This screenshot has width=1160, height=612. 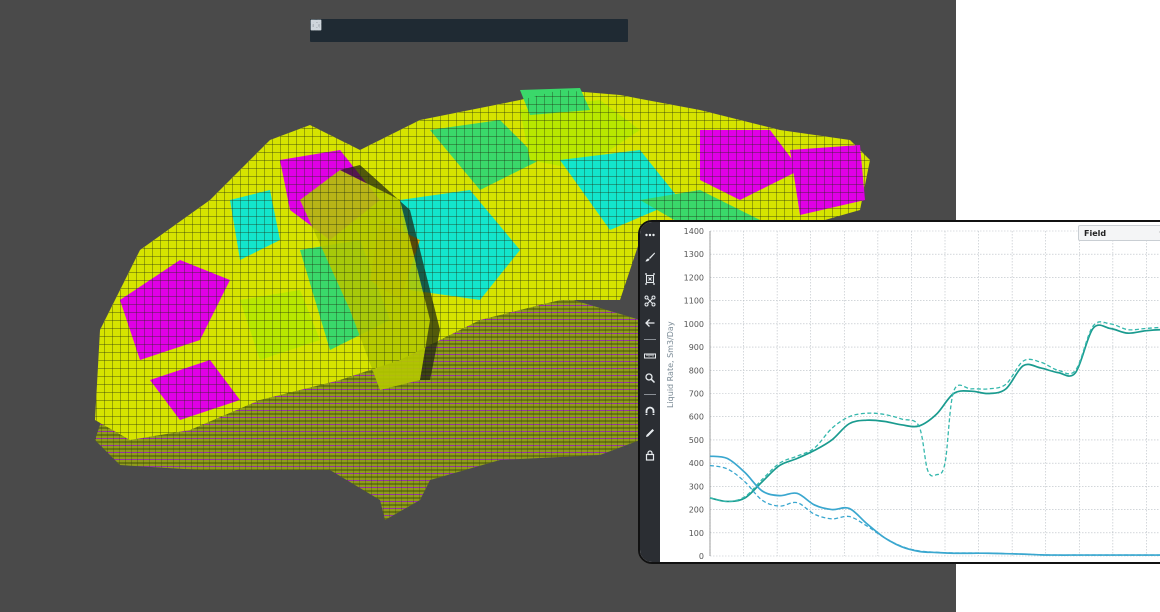 What do you see at coordinates (694, 301) in the screenshot?
I see `y-tick-label: 1100` at bounding box center [694, 301].